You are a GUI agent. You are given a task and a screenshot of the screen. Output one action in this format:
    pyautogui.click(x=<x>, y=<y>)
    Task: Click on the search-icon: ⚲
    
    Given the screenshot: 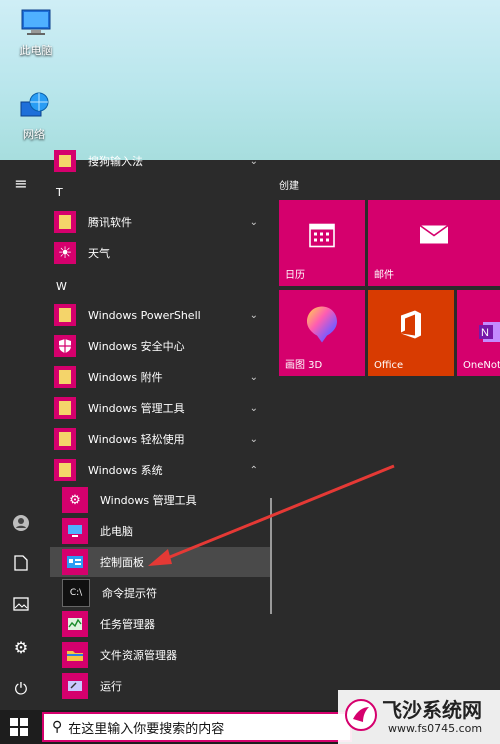 What is the action you would take?
    pyautogui.click(x=57, y=727)
    